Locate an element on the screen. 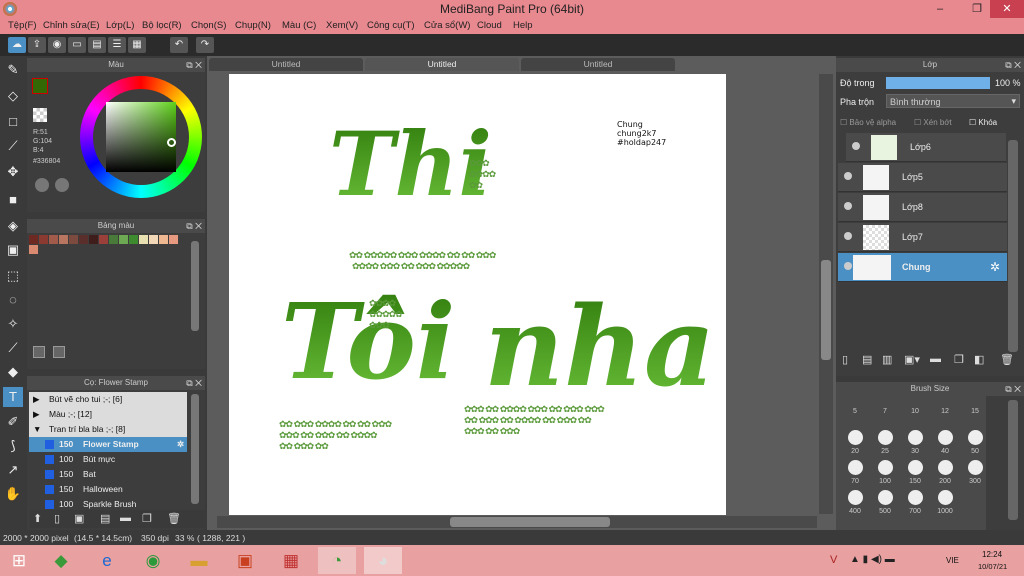 This screenshot has width=1024, height=576. brush-item-row: 150 Bat is located at coordinates (108, 474).